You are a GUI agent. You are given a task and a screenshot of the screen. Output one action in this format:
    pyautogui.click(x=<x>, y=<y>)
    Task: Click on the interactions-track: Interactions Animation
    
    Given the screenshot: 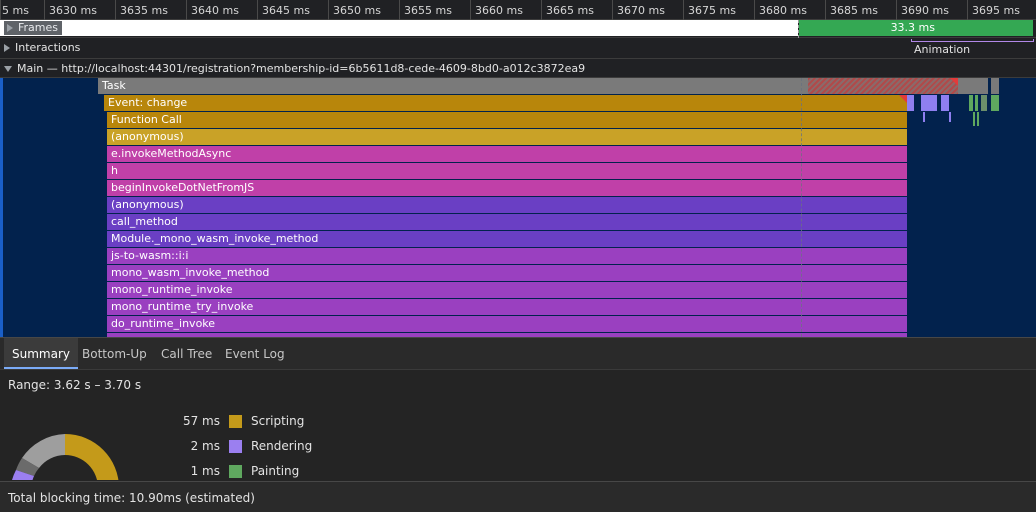 What is the action you would take?
    pyautogui.click(x=518, y=48)
    